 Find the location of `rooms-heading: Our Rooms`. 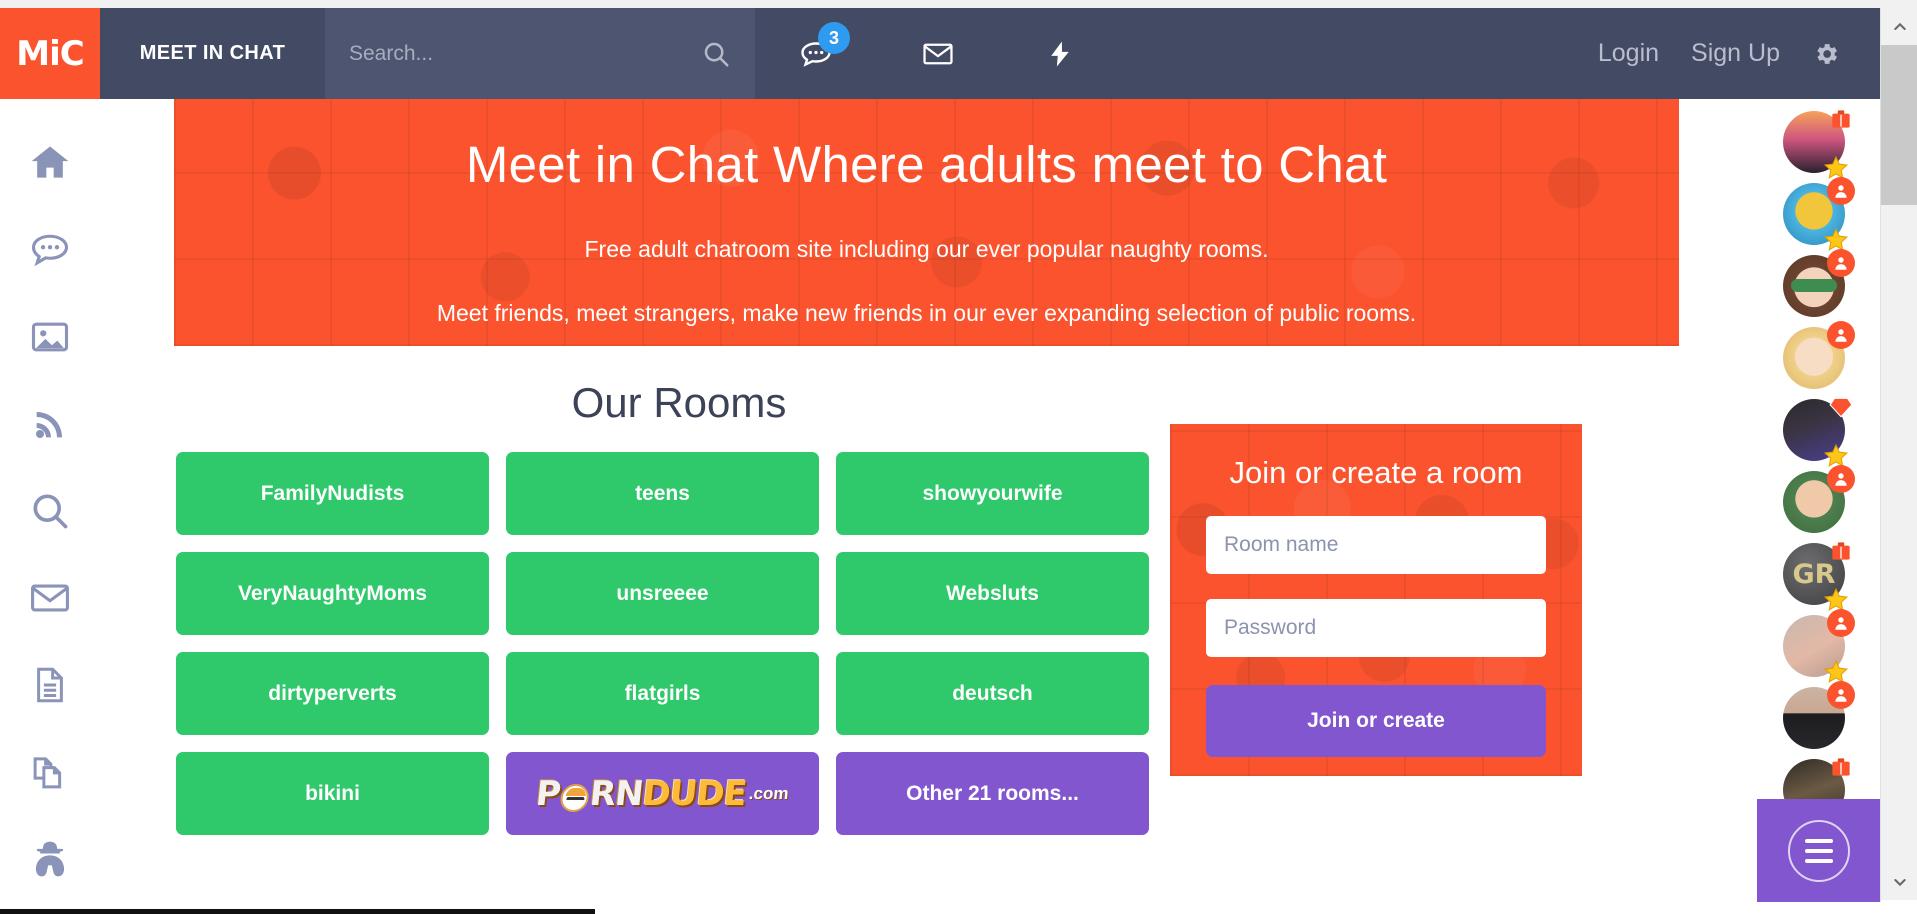

rooms-heading: Our Rooms is located at coordinates (679, 402).